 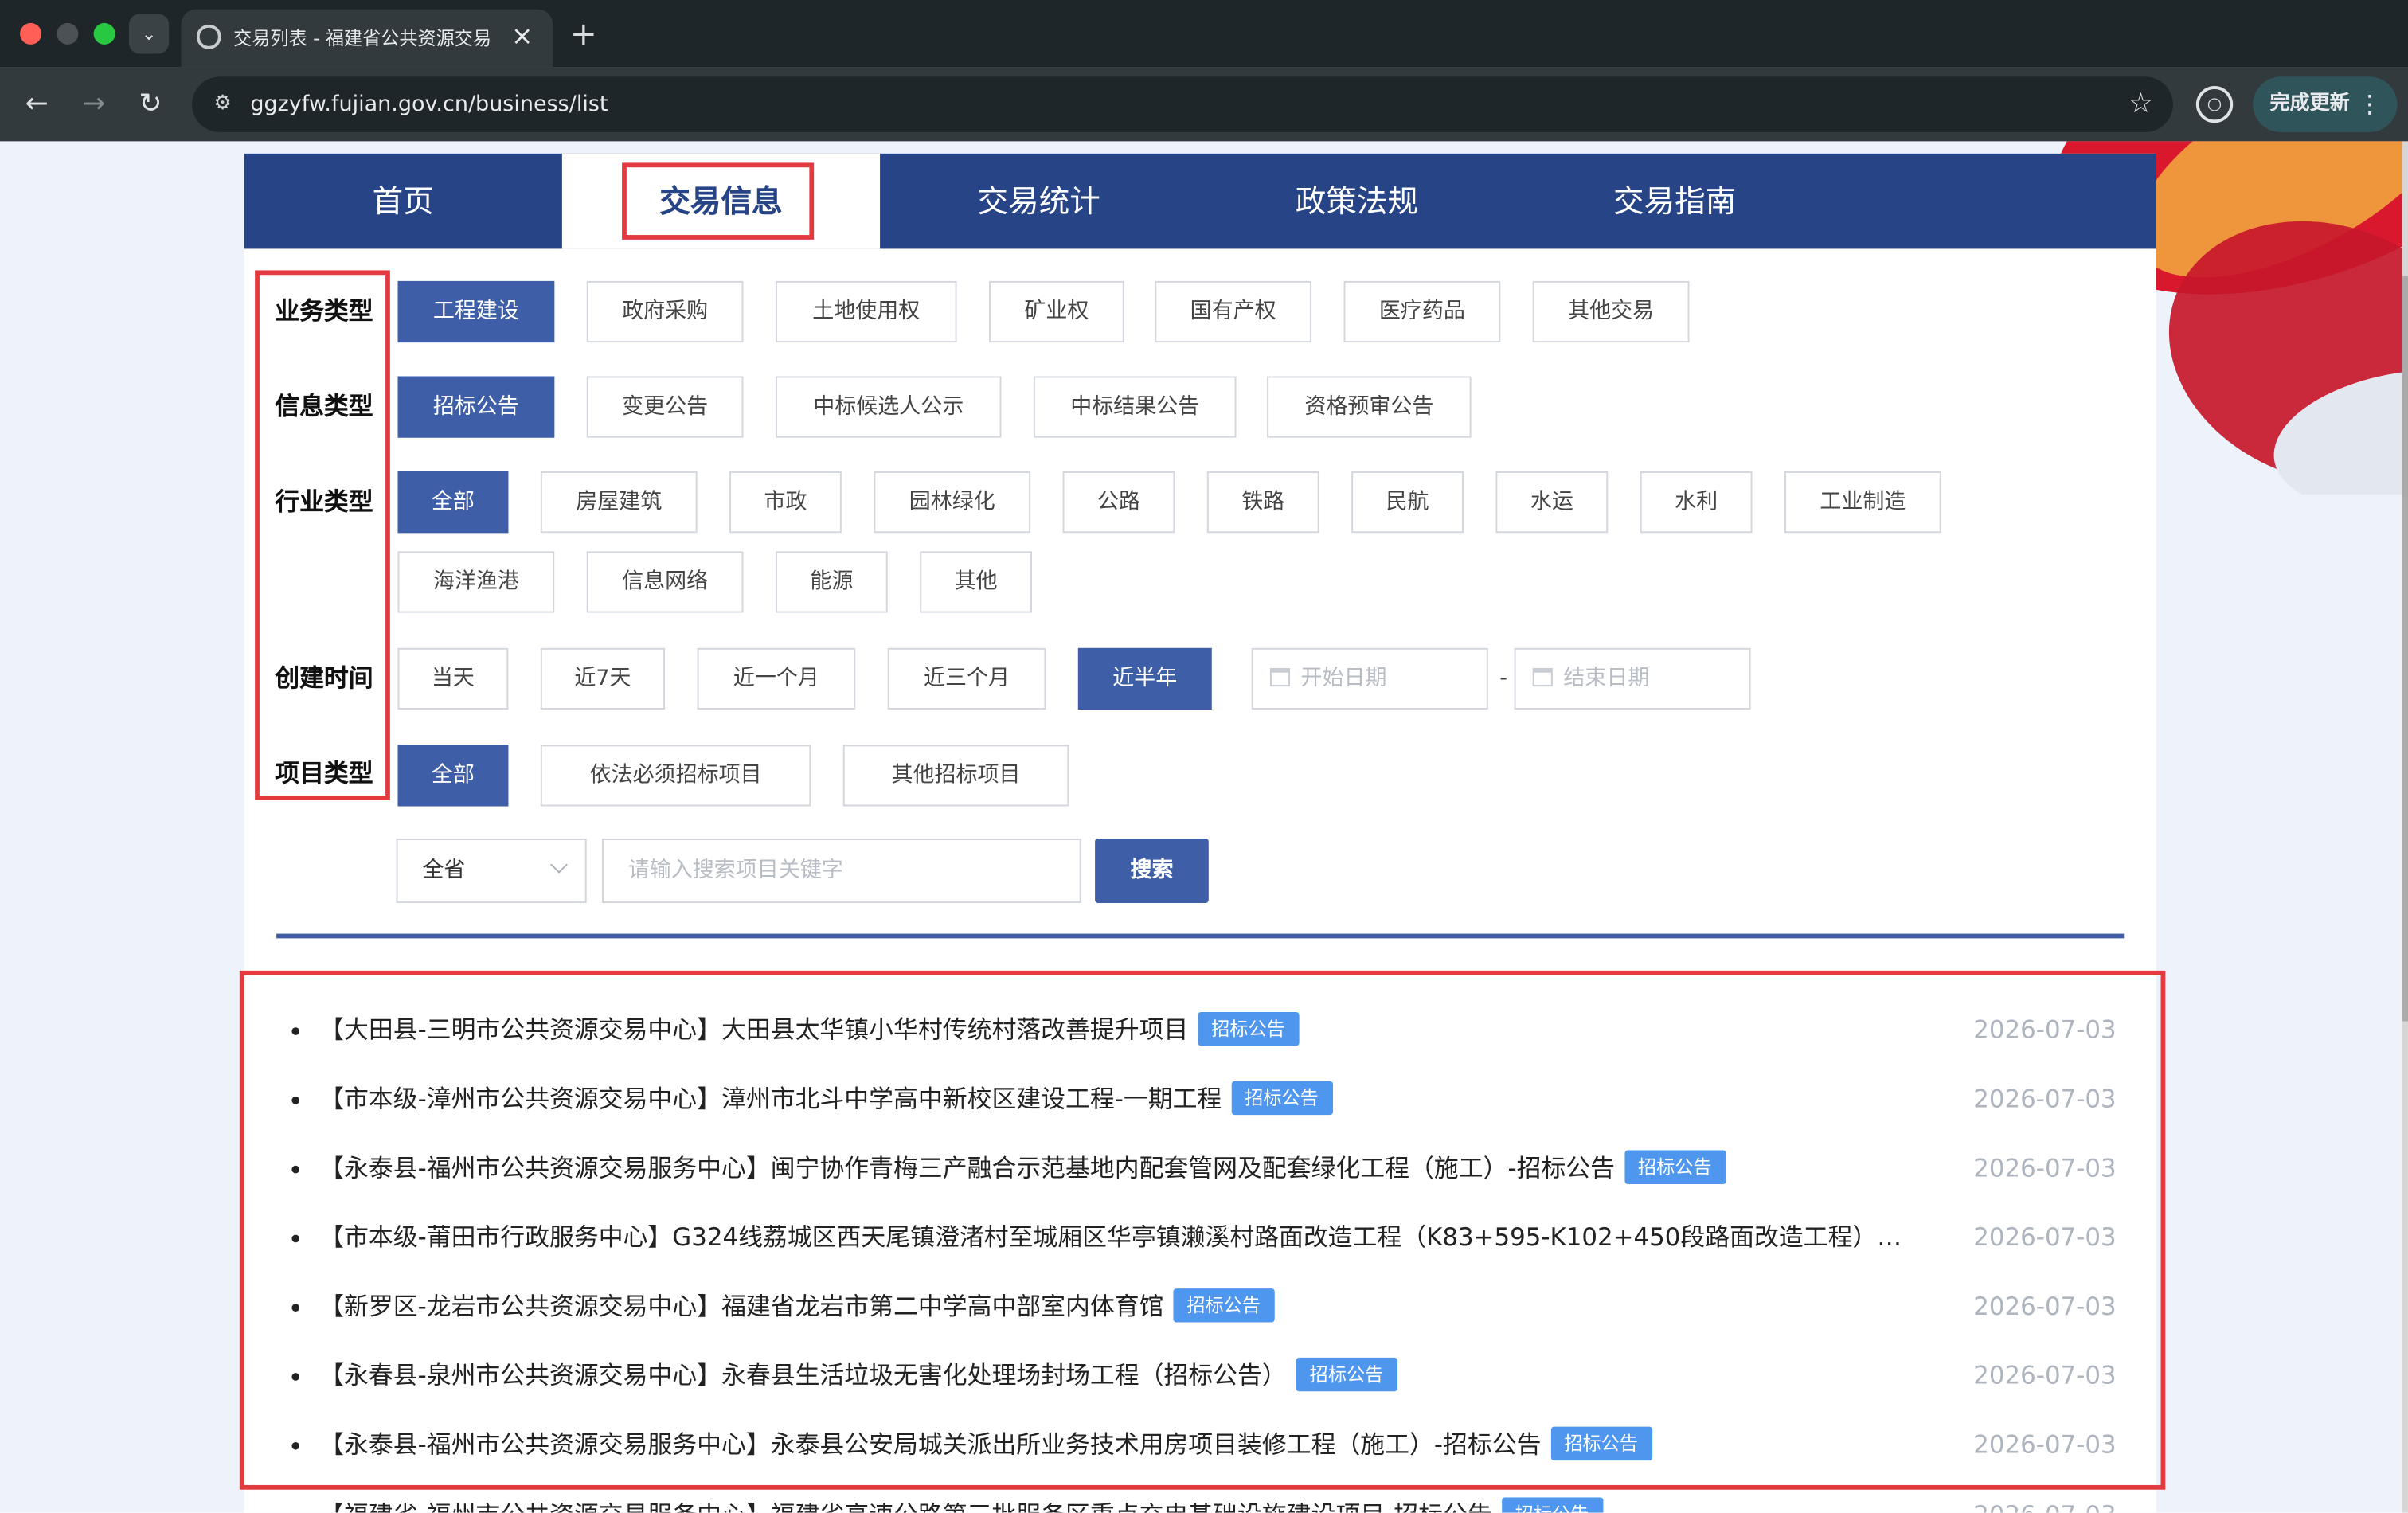 What do you see at coordinates (1422, 311) in the screenshot?
I see `business-option: 医疗药品` at bounding box center [1422, 311].